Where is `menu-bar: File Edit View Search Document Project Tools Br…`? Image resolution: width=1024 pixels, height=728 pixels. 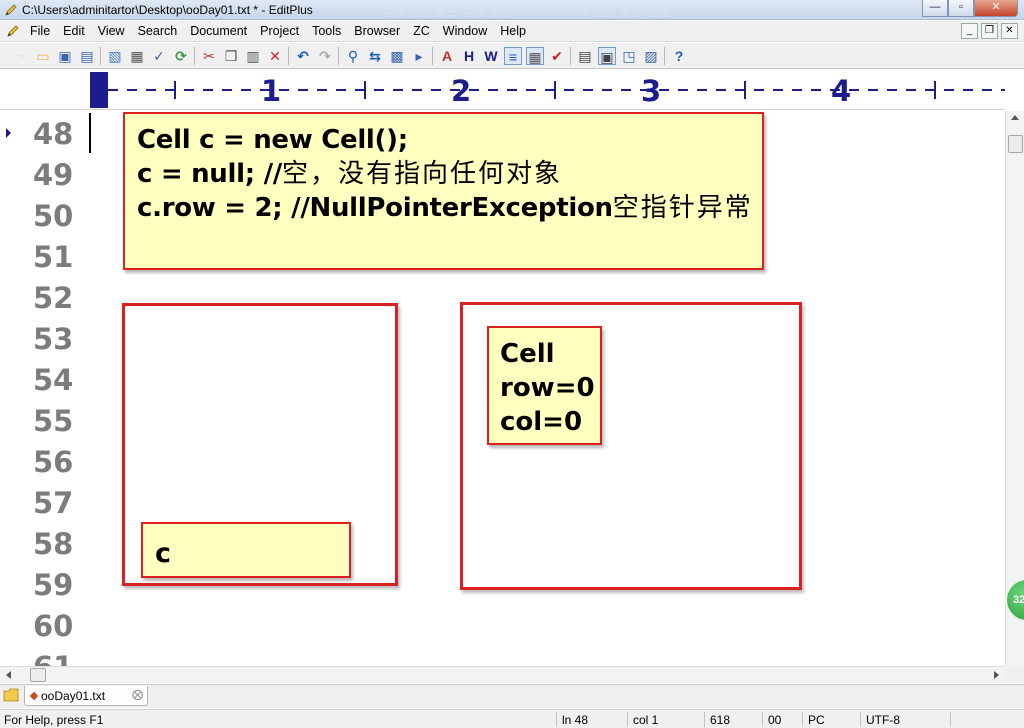
menu-bar: File Edit View Search Document Project Tools Br… is located at coordinates (512, 31).